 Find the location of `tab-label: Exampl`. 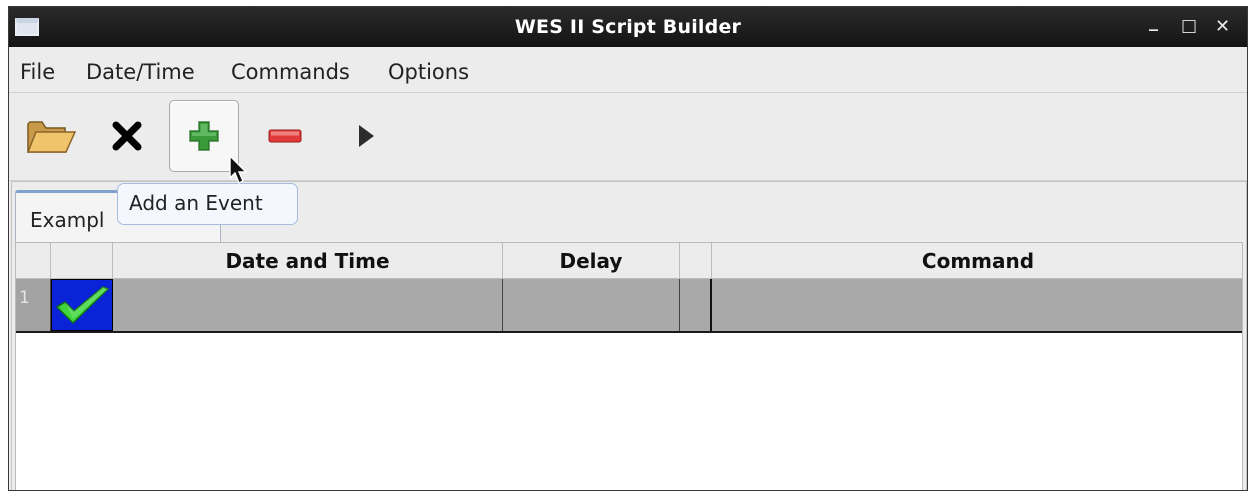

tab-label: Exampl is located at coordinates (67, 220).